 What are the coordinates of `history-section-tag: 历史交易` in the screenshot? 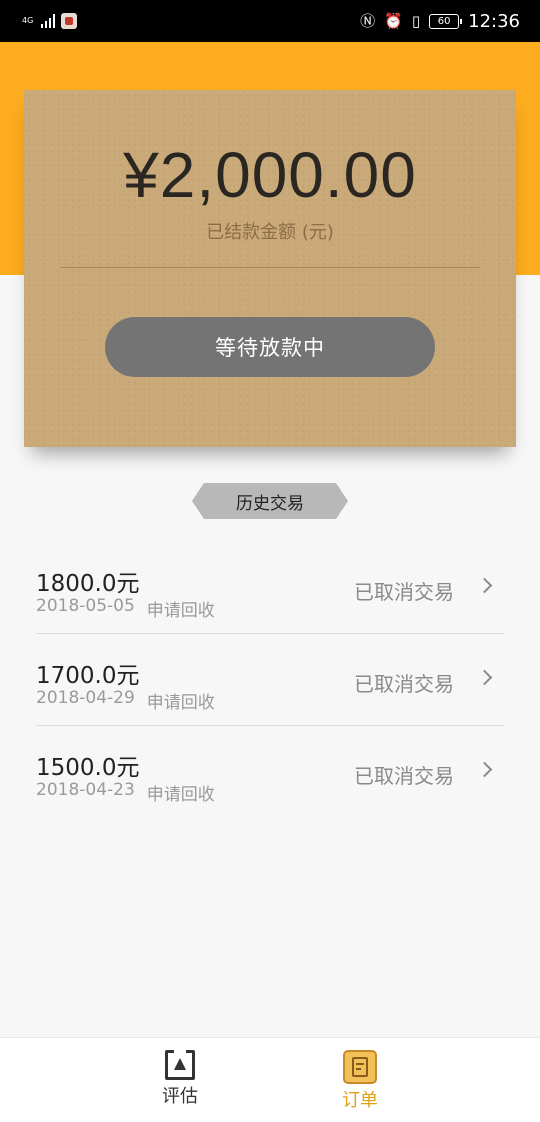 It's located at (270, 501).